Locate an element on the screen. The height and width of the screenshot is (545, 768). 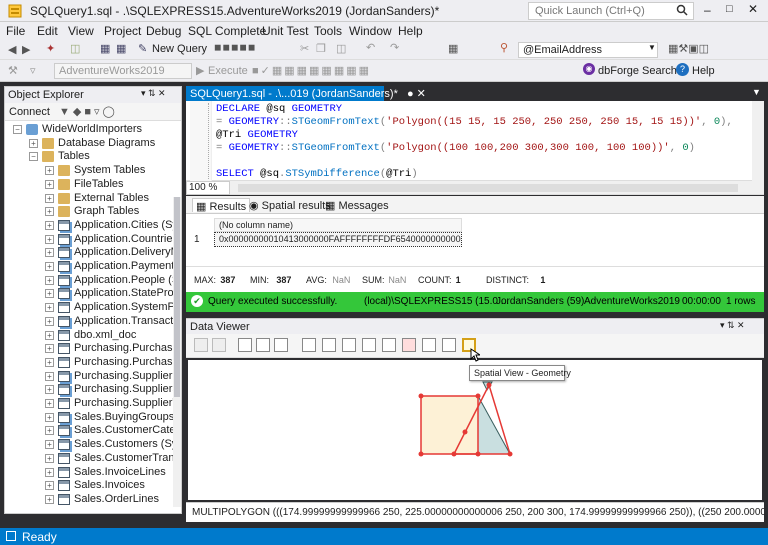
tree-item: + Purchasing.SupplierTra is located at coordinates (89, 404).